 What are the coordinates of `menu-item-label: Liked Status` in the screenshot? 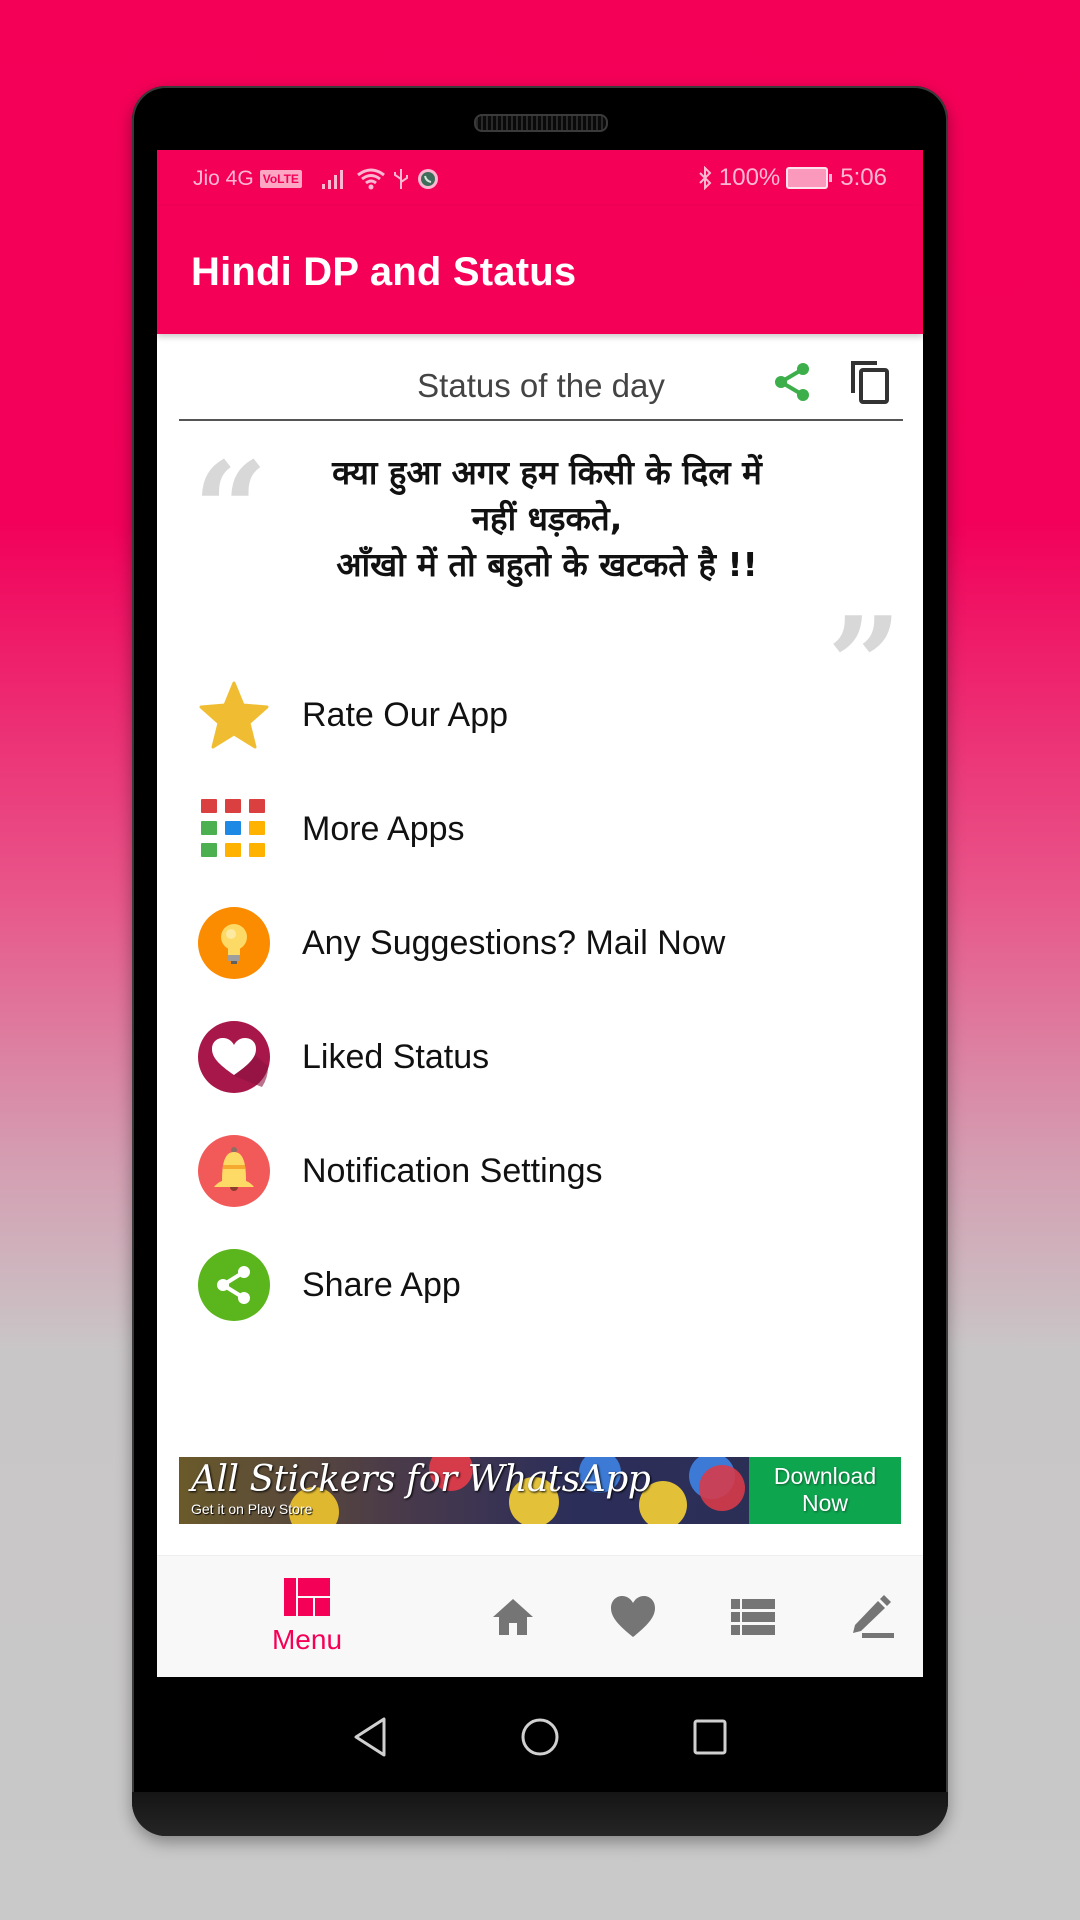 It's located at (396, 1056).